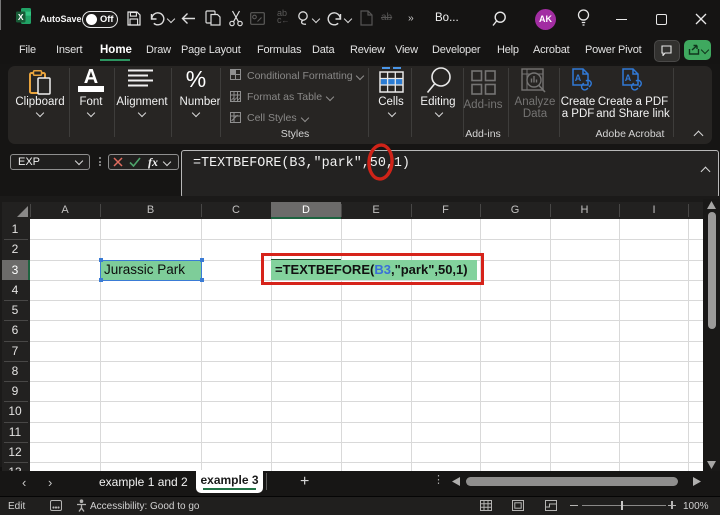 The image size is (720, 515). Describe the element at coordinates (21, 17) in the screenshot. I see `svg-text: X` at that location.